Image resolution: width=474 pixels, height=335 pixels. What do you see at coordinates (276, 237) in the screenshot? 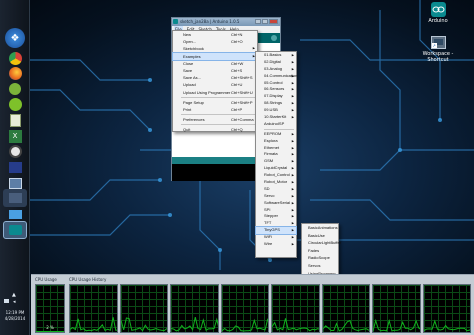
I see `example-wifi: WiFi ▶` at bounding box center [276, 237].